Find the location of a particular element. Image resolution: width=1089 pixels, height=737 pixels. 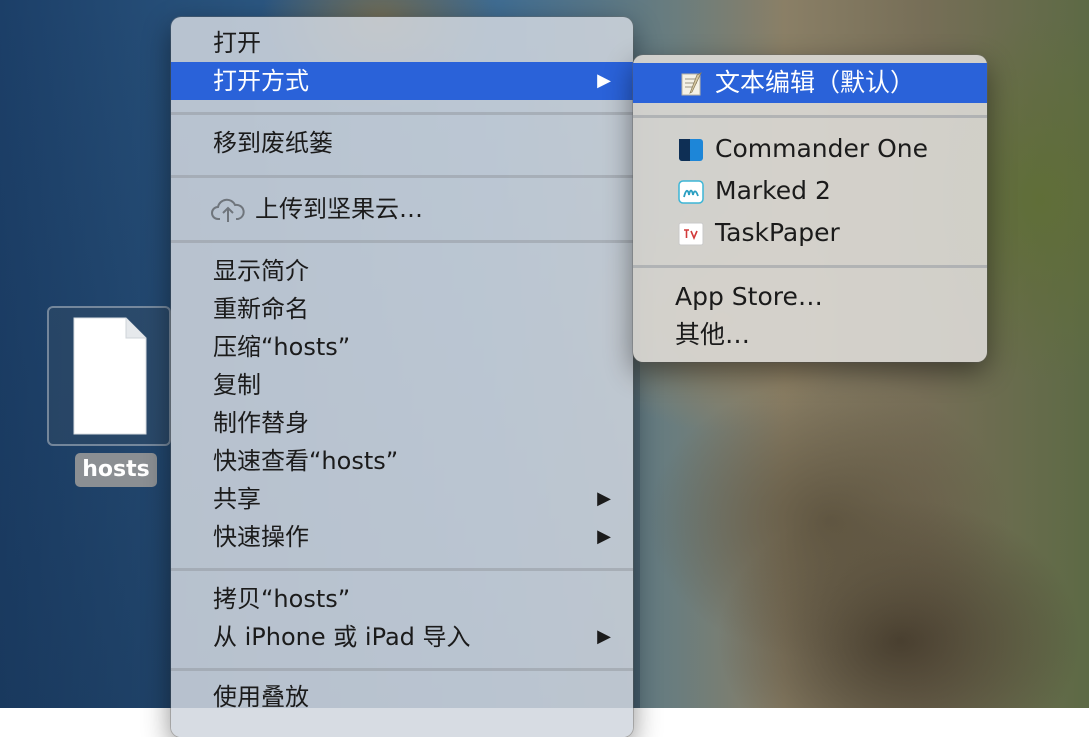

menu-item-label: 压缩“hosts” is located at coordinates (282, 347).